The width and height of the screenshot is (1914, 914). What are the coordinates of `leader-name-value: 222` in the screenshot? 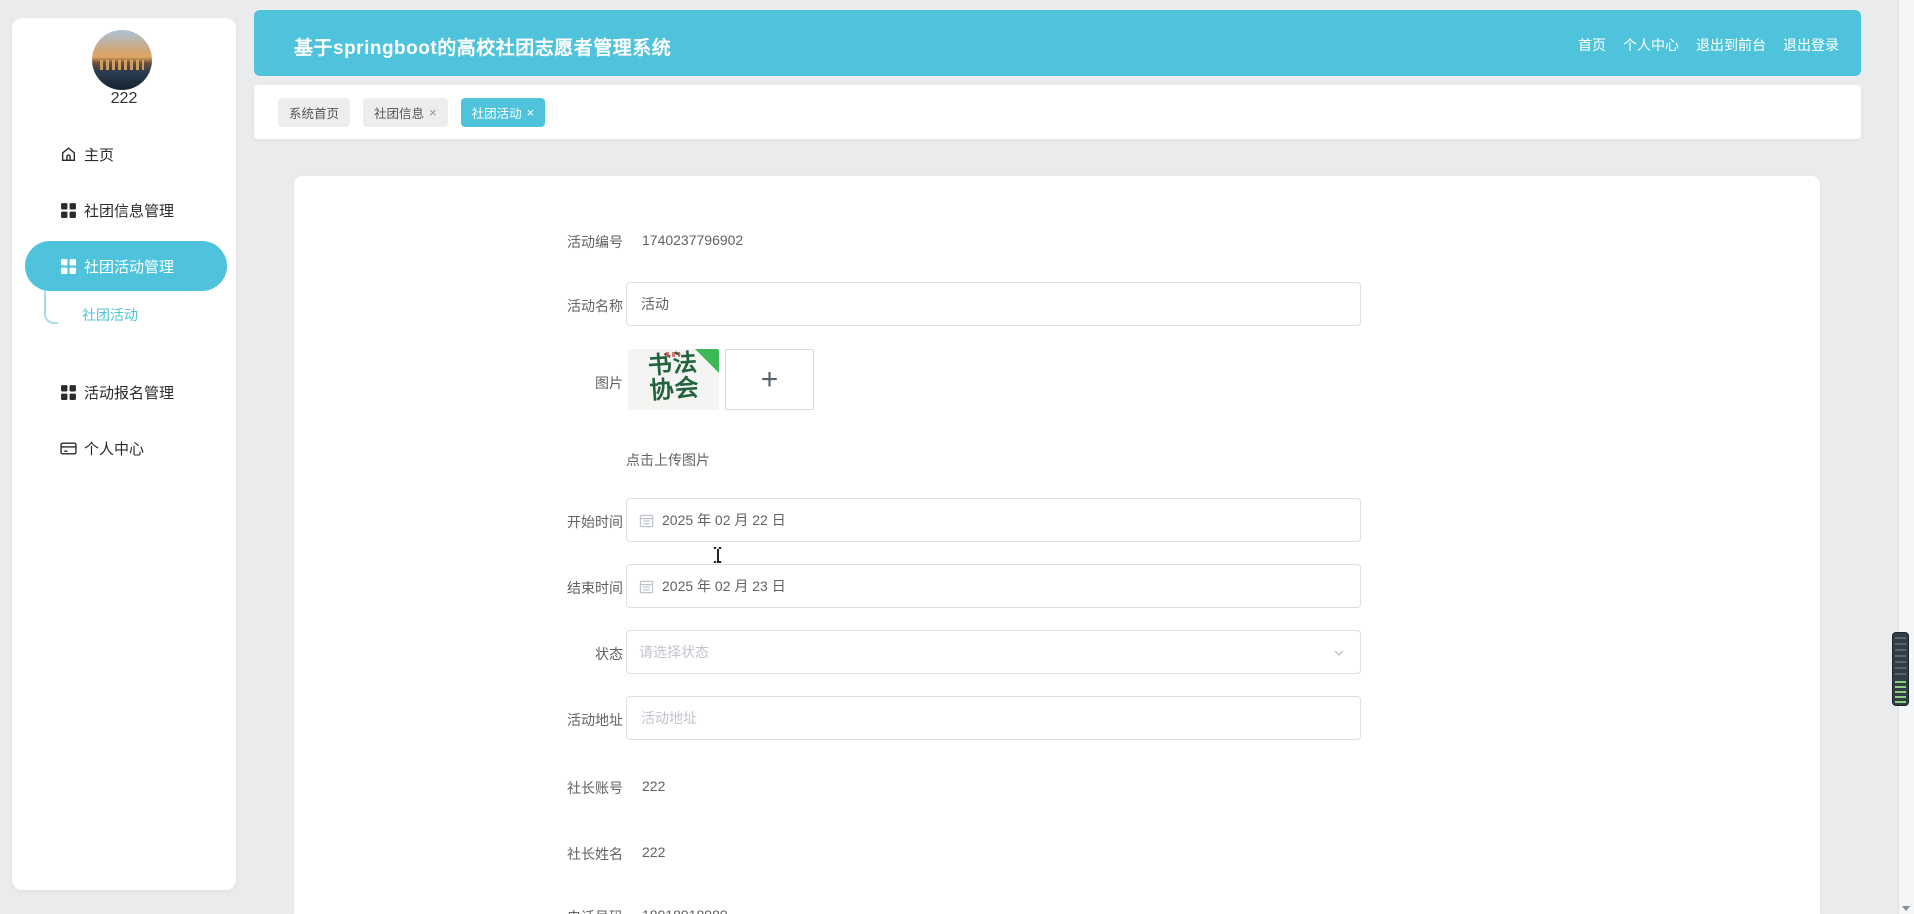 It's located at (654, 852).